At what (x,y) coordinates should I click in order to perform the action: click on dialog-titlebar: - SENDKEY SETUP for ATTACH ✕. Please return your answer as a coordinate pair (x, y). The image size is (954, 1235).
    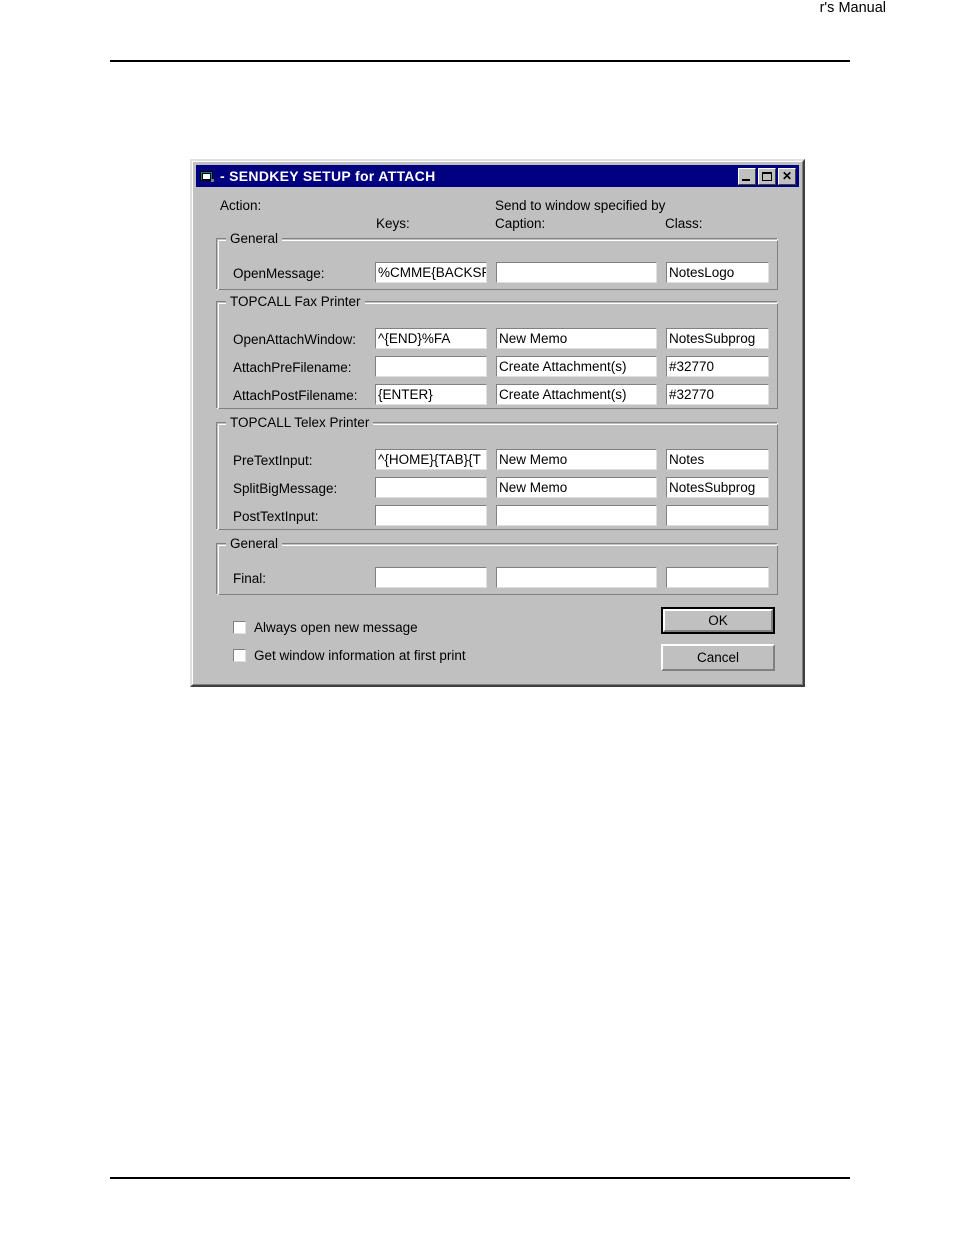
    Looking at the image, I should click on (497, 176).